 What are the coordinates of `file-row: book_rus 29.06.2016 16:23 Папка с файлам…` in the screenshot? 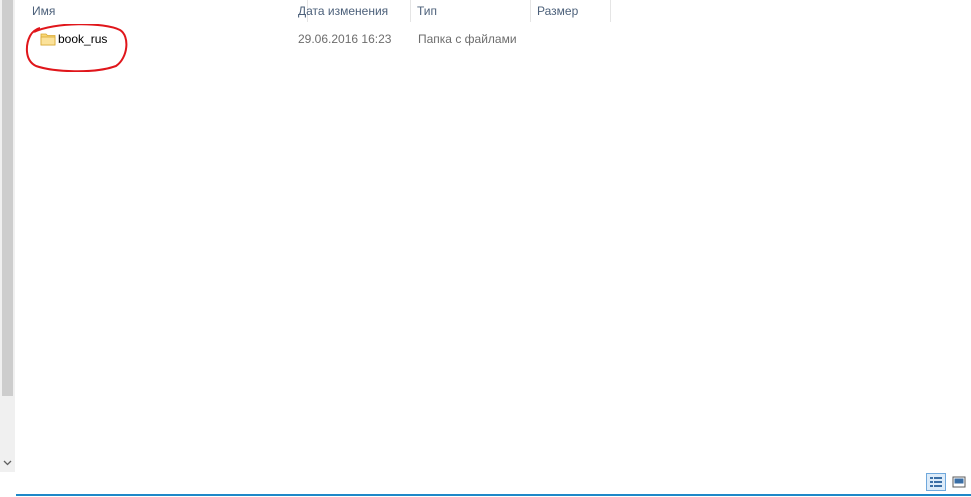 It's located at (316, 39).